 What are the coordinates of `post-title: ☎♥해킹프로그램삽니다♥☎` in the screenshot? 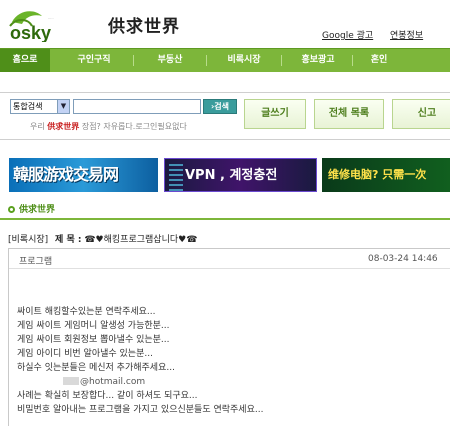 It's located at (141, 240).